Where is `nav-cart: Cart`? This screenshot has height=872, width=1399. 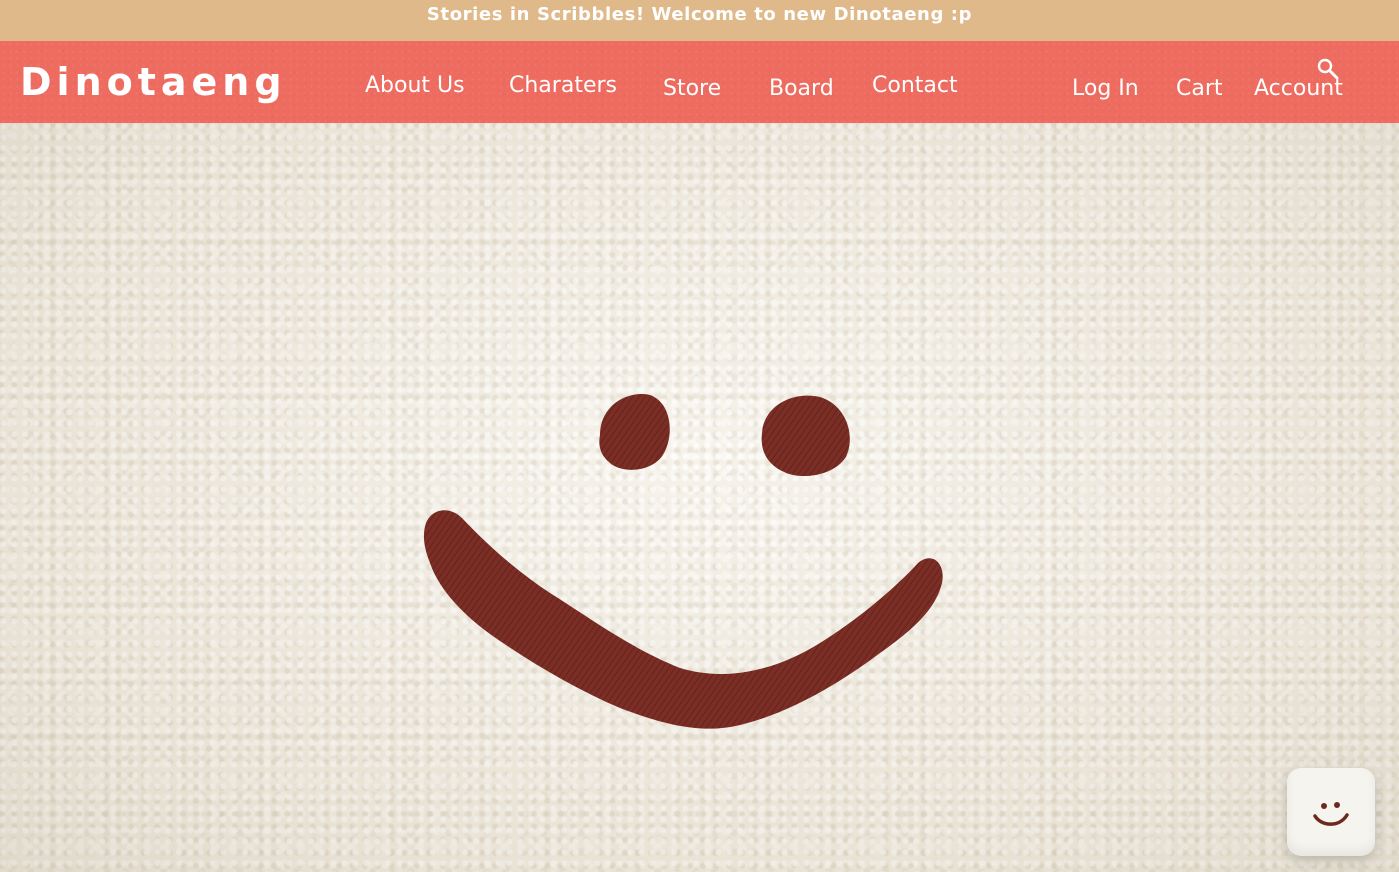
nav-cart: Cart is located at coordinates (1199, 89).